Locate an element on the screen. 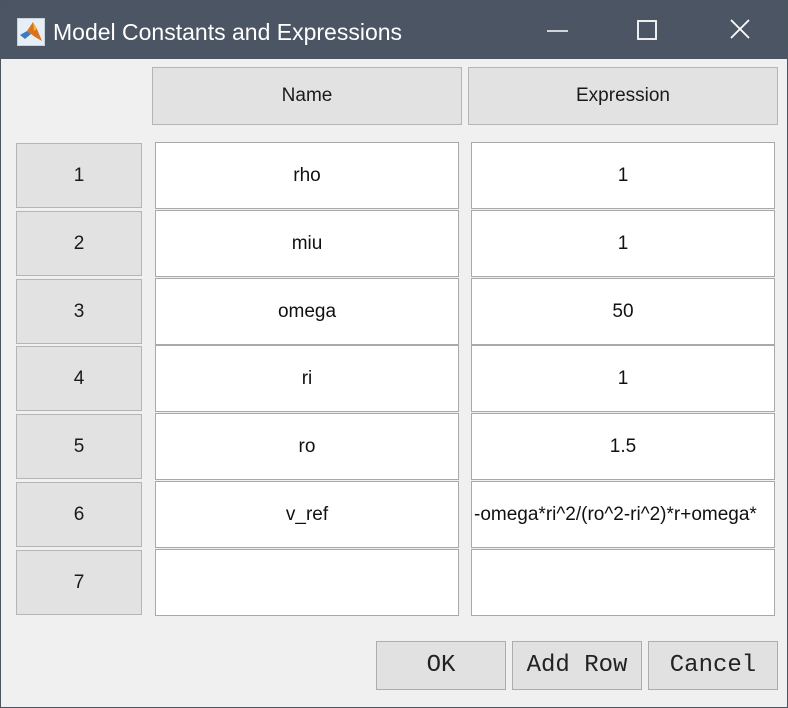  maximize-button is located at coordinates (649, 30).